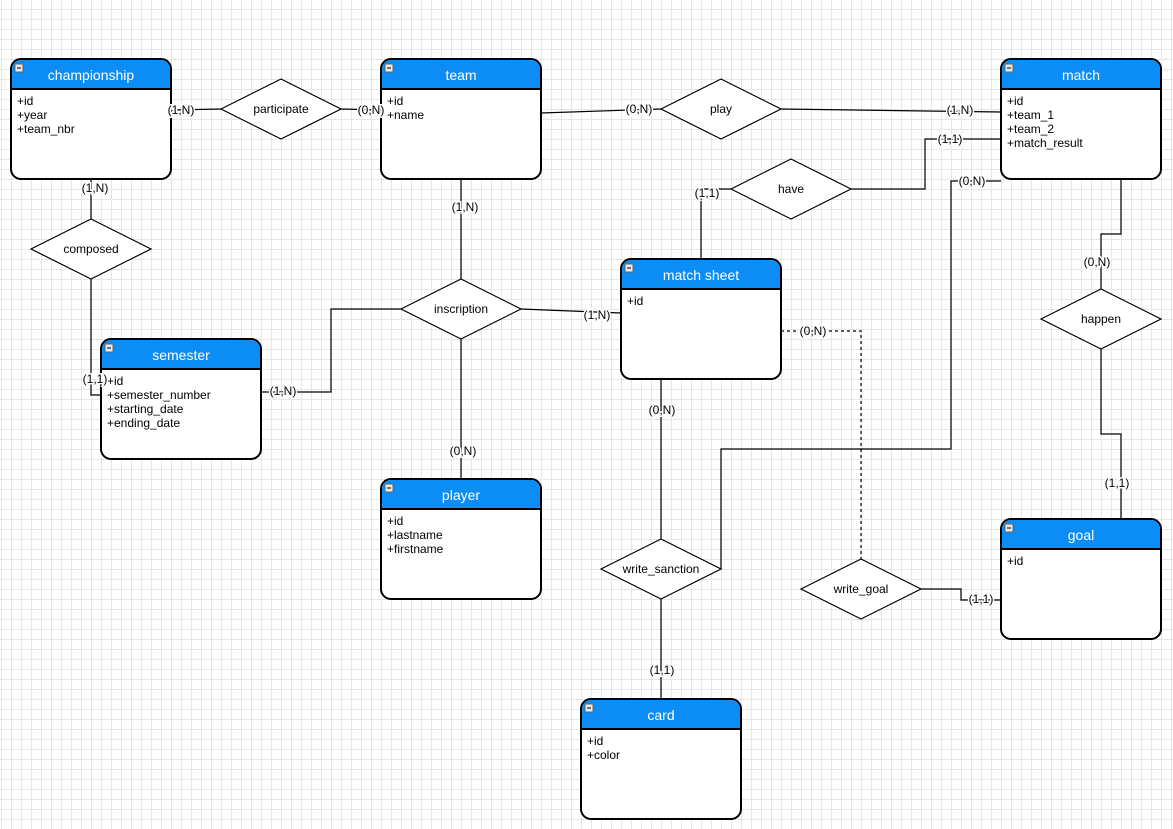 The width and height of the screenshot is (1173, 829). I want to click on relationship-play: play, so click(721, 109).